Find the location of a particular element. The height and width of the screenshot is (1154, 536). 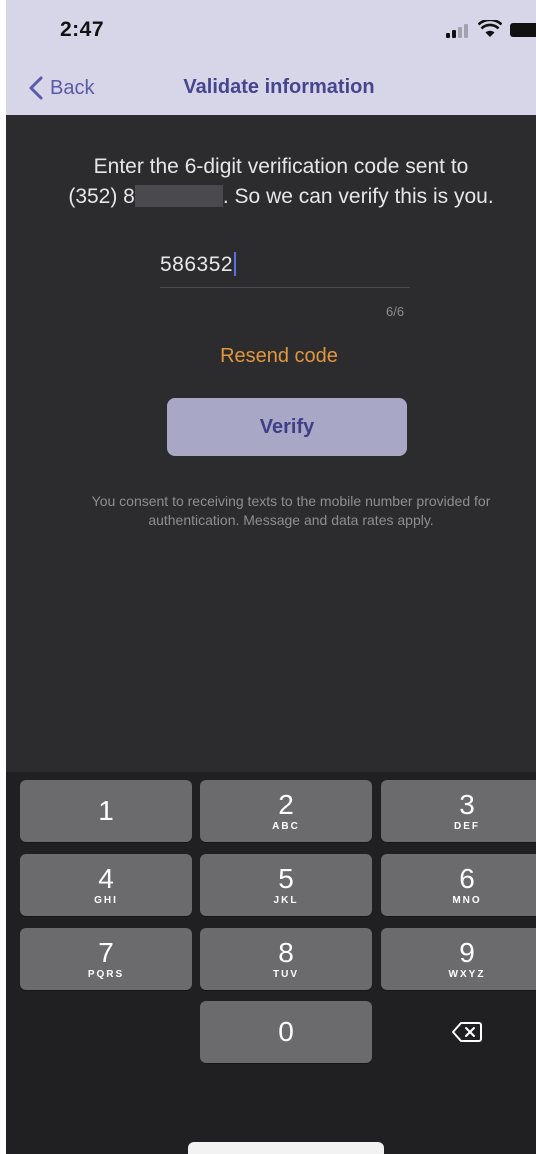

key-1: 1 is located at coordinates (106, 811).